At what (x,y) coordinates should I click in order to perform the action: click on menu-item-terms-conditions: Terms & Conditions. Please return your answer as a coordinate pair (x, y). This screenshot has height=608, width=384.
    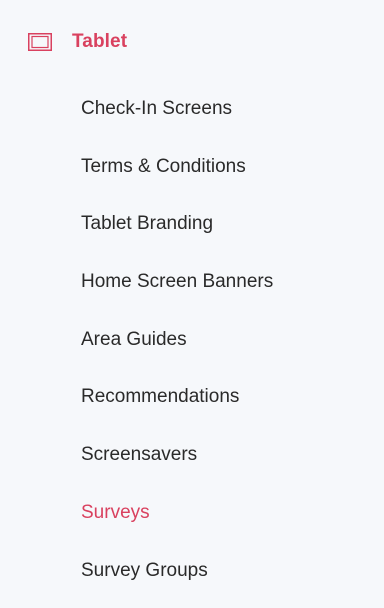
    Looking at the image, I should click on (177, 179).